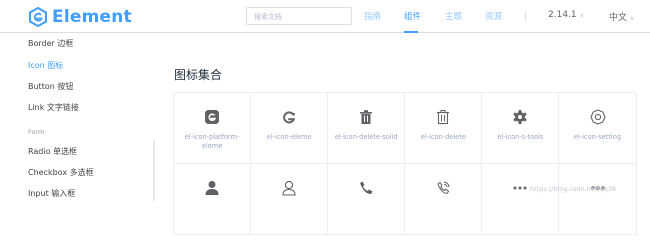 The width and height of the screenshot is (650, 240). I want to click on element-ui-logo-icon, so click(212, 117).